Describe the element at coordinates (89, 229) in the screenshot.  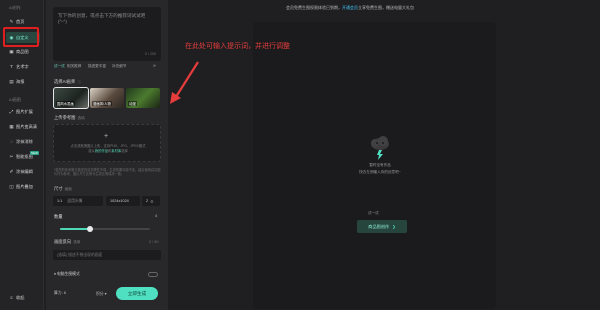
I see `slider-knob` at that location.